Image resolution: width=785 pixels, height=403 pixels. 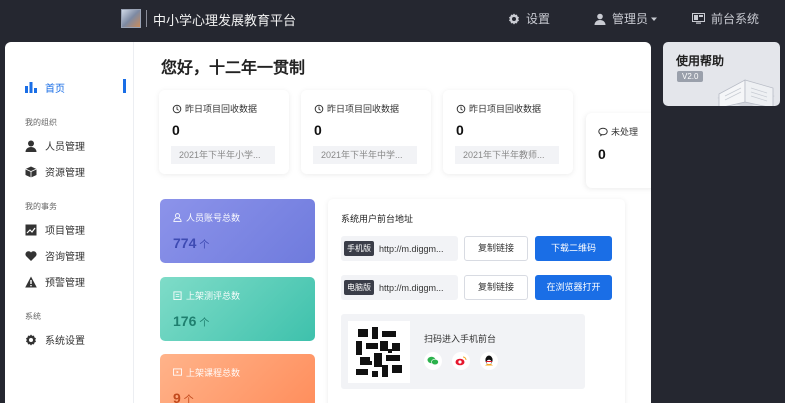 I want to click on wechat-icon, so click(x=433, y=361).